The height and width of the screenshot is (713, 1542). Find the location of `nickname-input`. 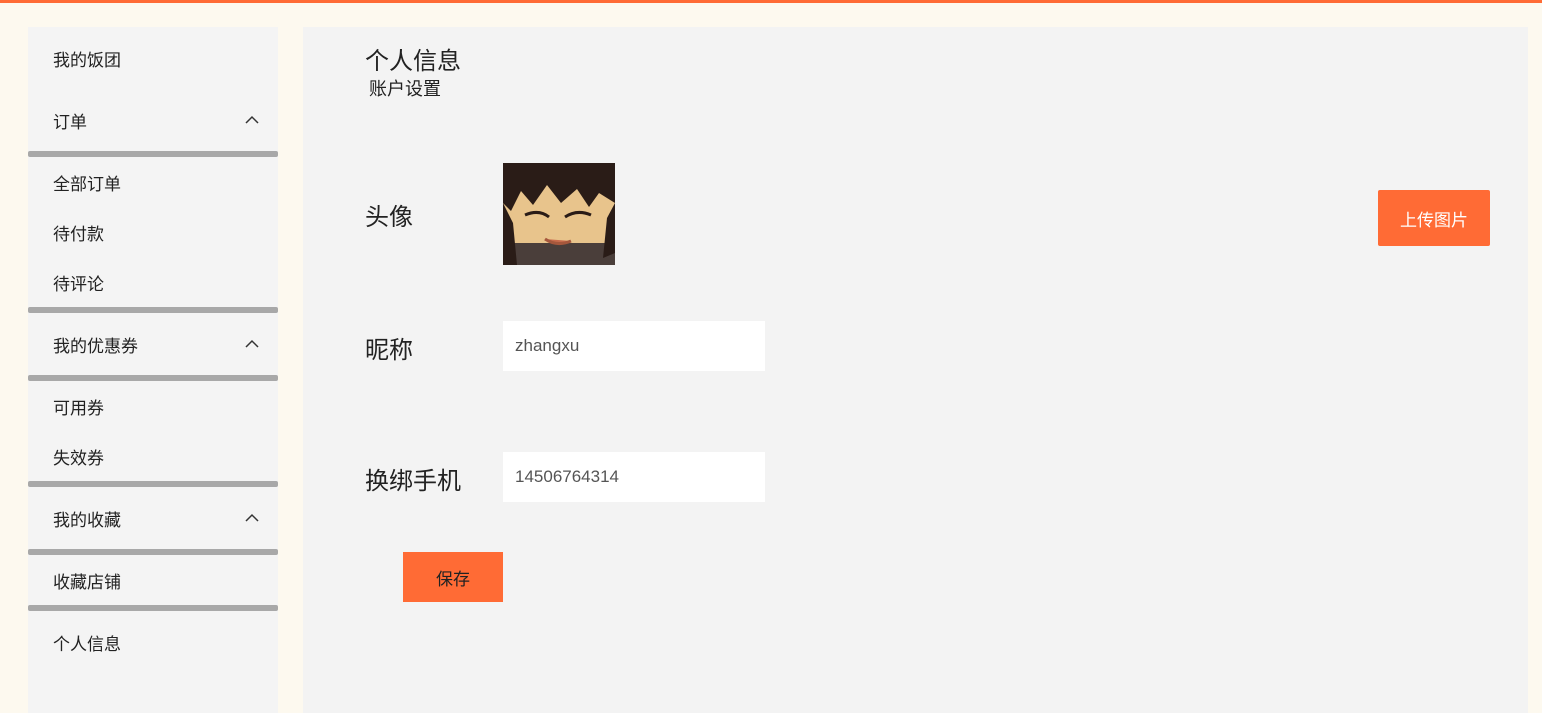

nickname-input is located at coordinates (634, 346).